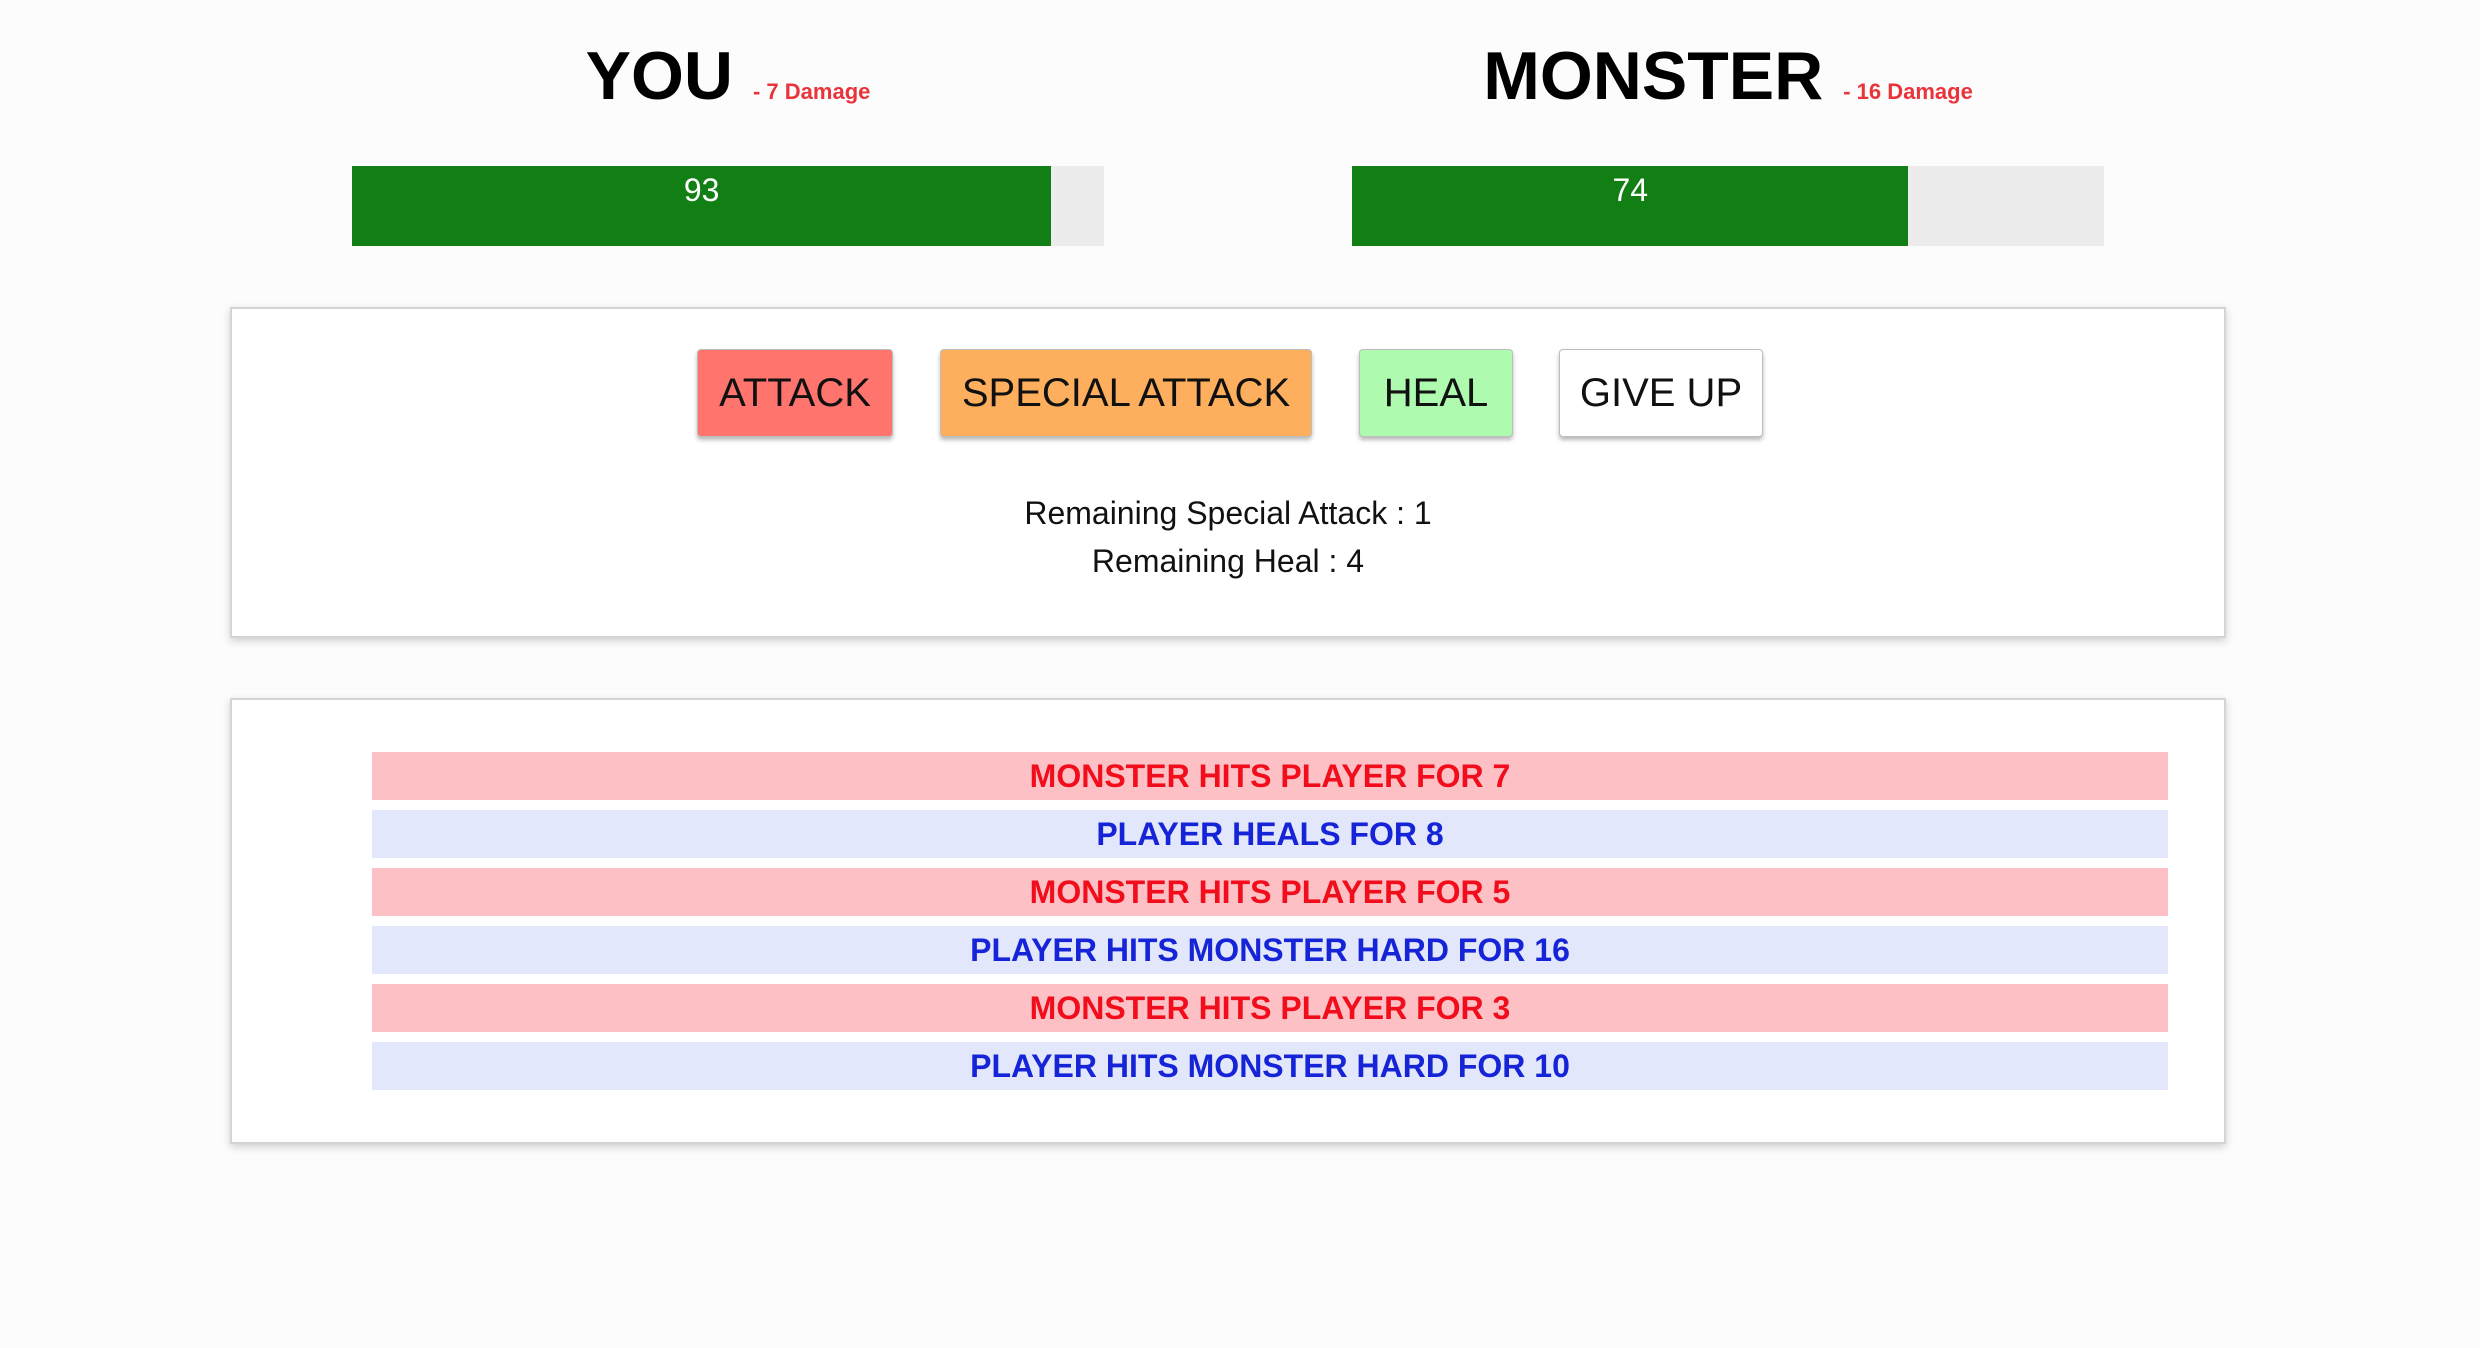 This screenshot has width=2480, height=1348. Describe the element at coordinates (659, 76) in the screenshot. I see `player-name: YOU` at that location.